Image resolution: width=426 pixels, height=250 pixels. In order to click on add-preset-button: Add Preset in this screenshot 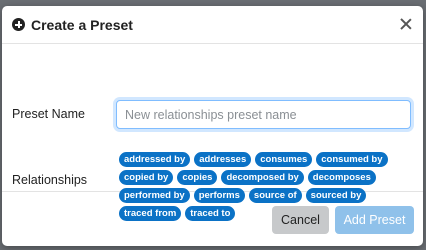, I will do `click(374, 220)`.